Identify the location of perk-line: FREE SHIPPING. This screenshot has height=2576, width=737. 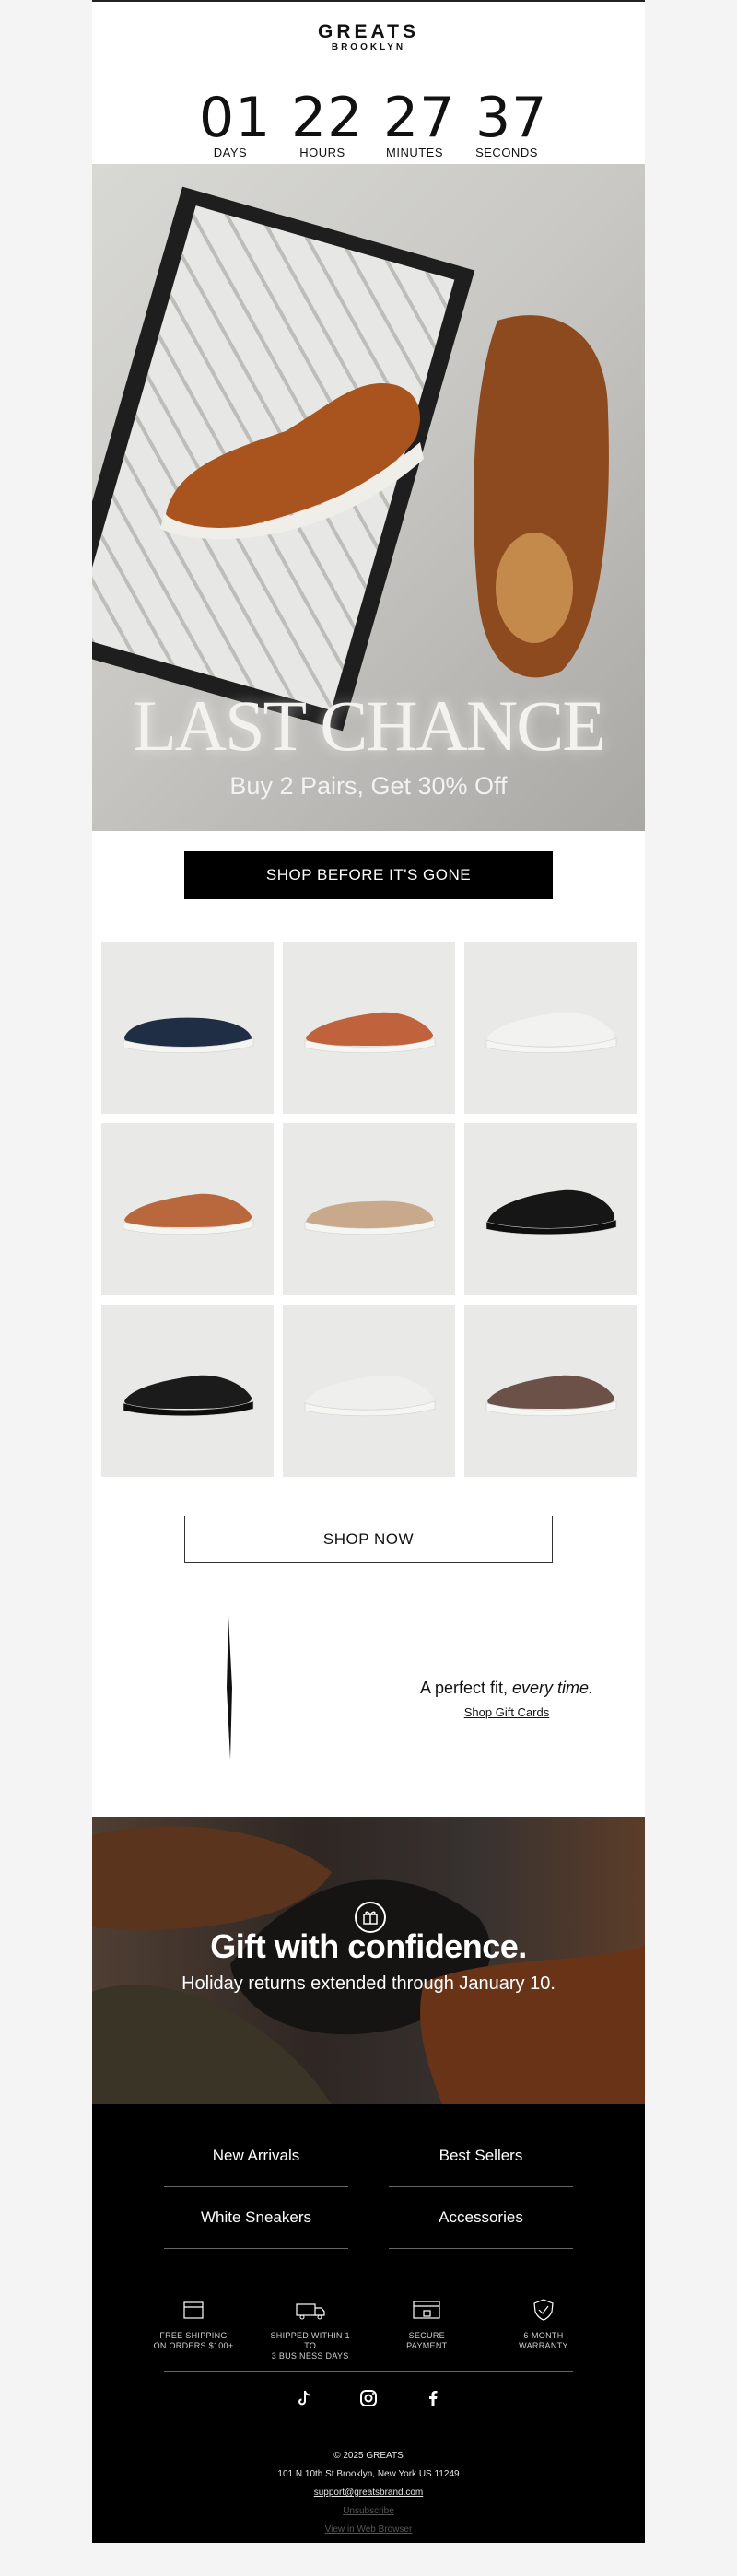
(193, 2335).